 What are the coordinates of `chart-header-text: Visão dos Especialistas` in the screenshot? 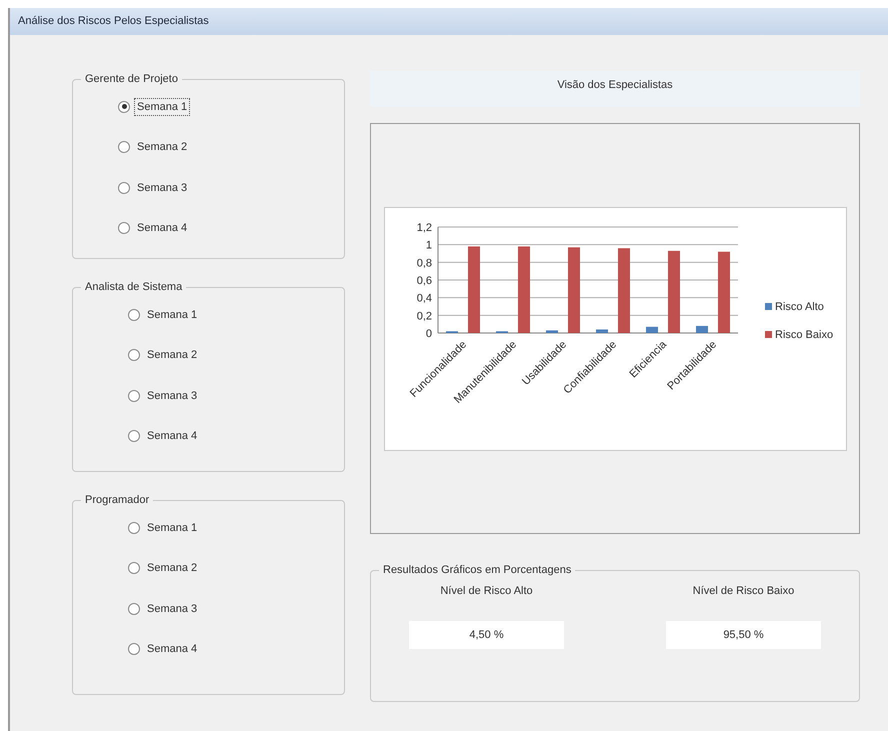 It's located at (615, 85).